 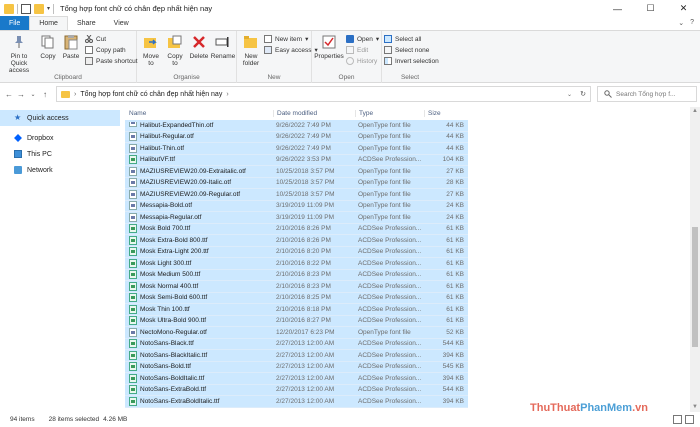 I want to click on rename-button: Rename, so click(x=223, y=47).